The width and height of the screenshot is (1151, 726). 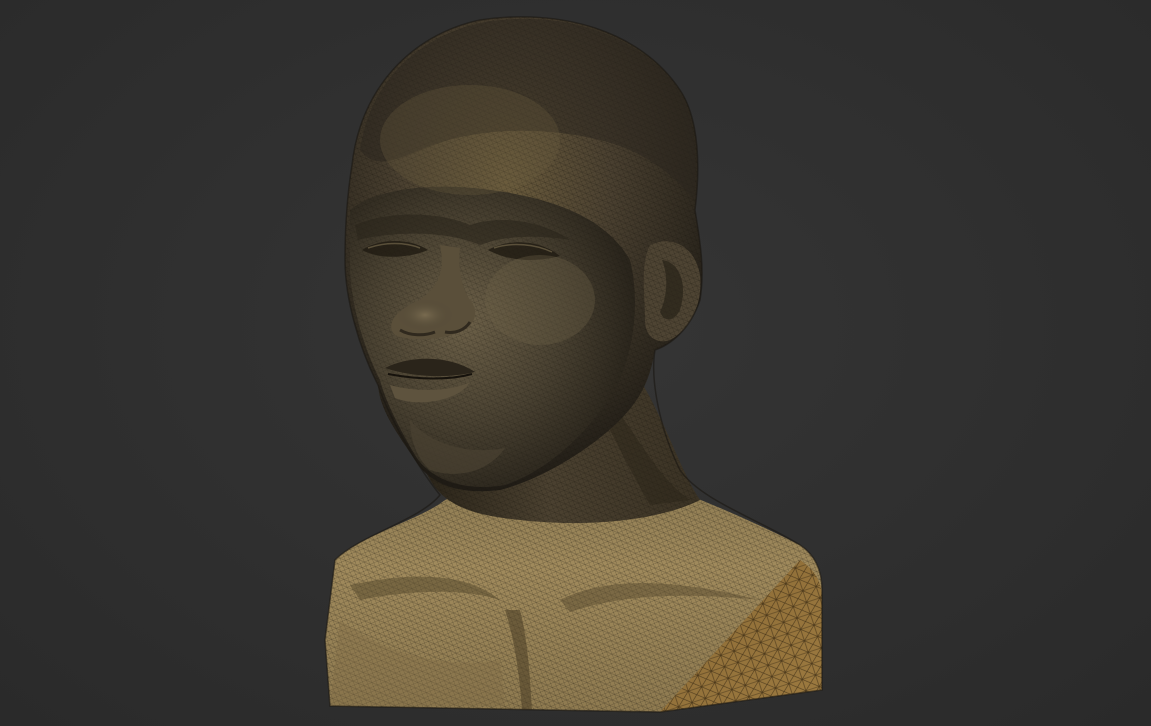 What do you see at coordinates (540, 300) in the screenshot?
I see `bust-cheek-highlight` at bounding box center [540, 300].